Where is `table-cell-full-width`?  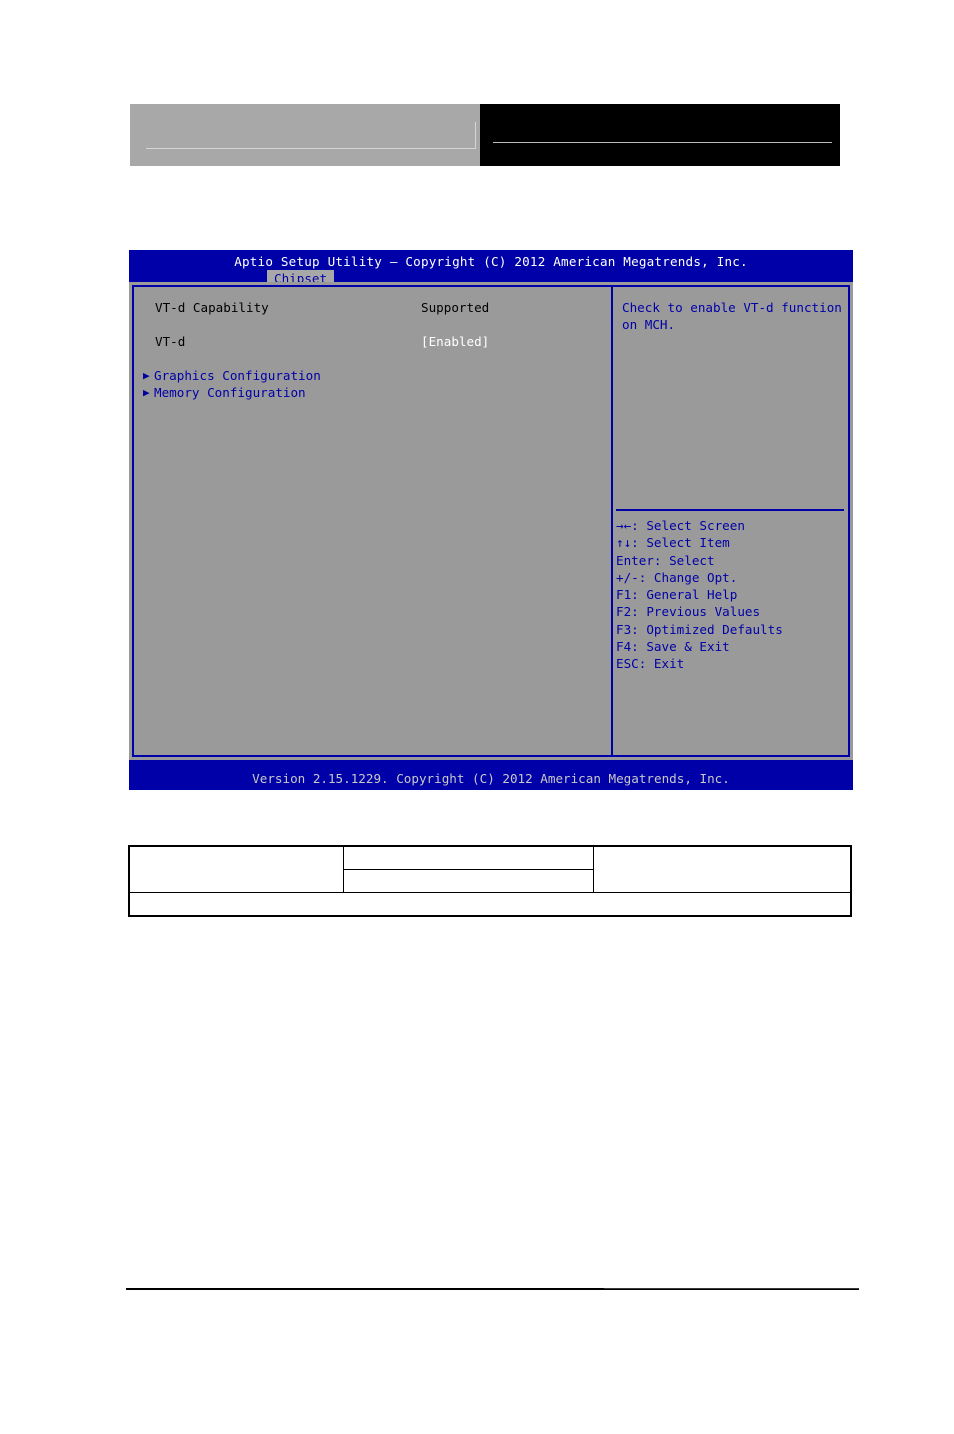
table-cell-full-width is located at coordinates (490, 904).